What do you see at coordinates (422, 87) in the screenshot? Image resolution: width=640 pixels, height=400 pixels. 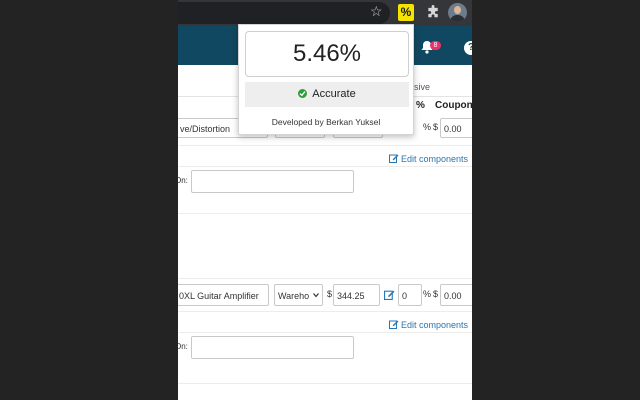 I see `tab-label: sive` at bounding box center [422, 87].